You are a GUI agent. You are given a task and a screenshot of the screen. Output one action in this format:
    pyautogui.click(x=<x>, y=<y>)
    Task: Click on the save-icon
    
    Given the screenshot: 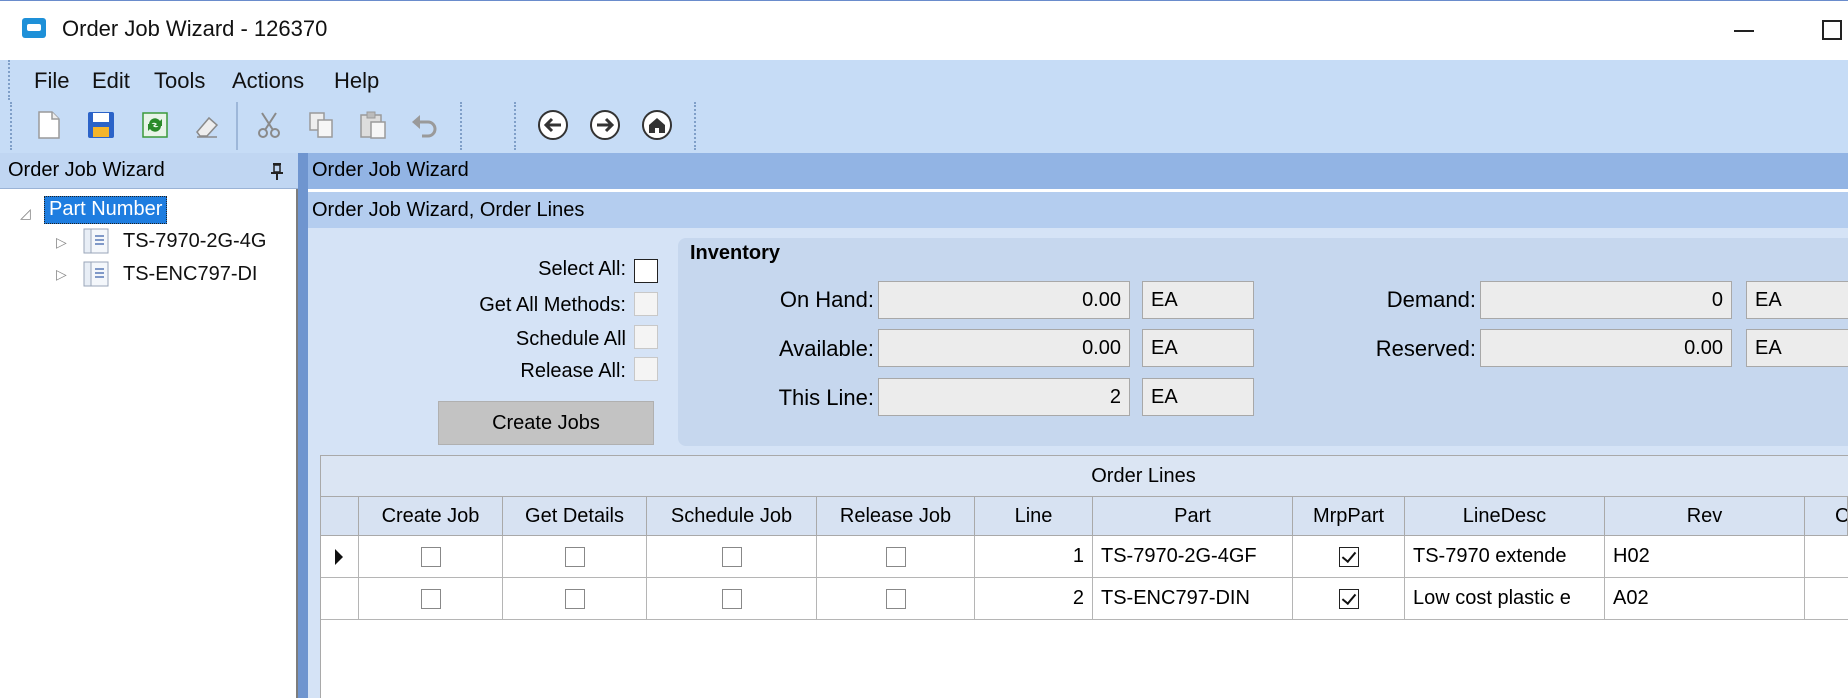 What is the action you would take?
    pyautogui.click(x=101, y=125)
    